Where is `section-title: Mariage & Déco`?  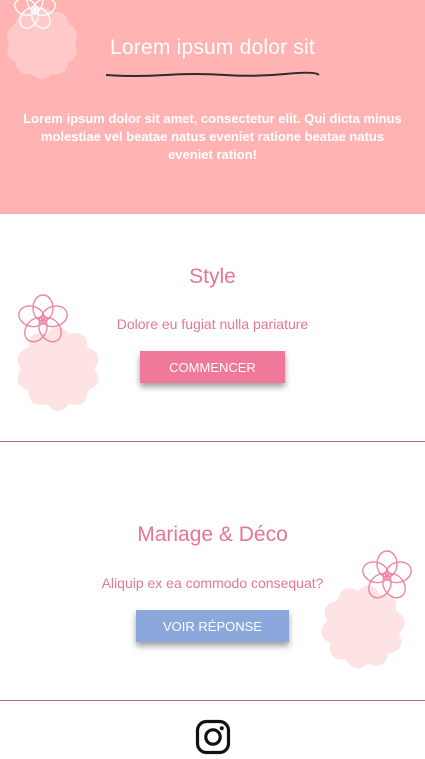
section-title: Mariage & Déco is located at coordinates (212, 534).